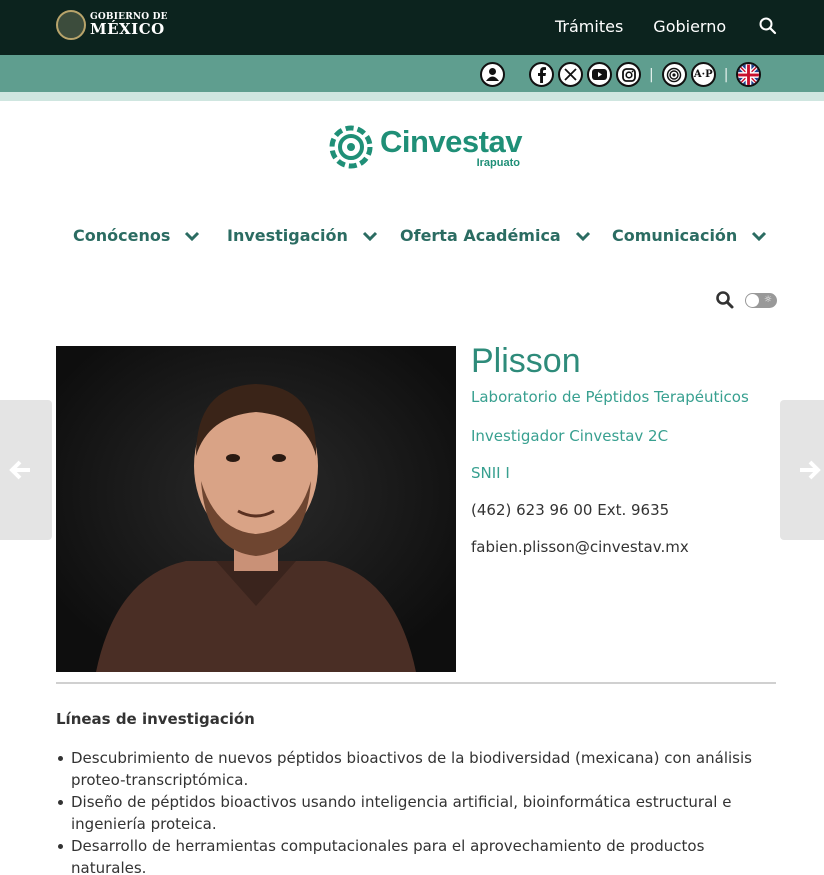 The image size is (824, 875). Describe the element at coordinates (689, 26) in the screenshot. I see `gov-link-gobierno: Gobierno` at that location.